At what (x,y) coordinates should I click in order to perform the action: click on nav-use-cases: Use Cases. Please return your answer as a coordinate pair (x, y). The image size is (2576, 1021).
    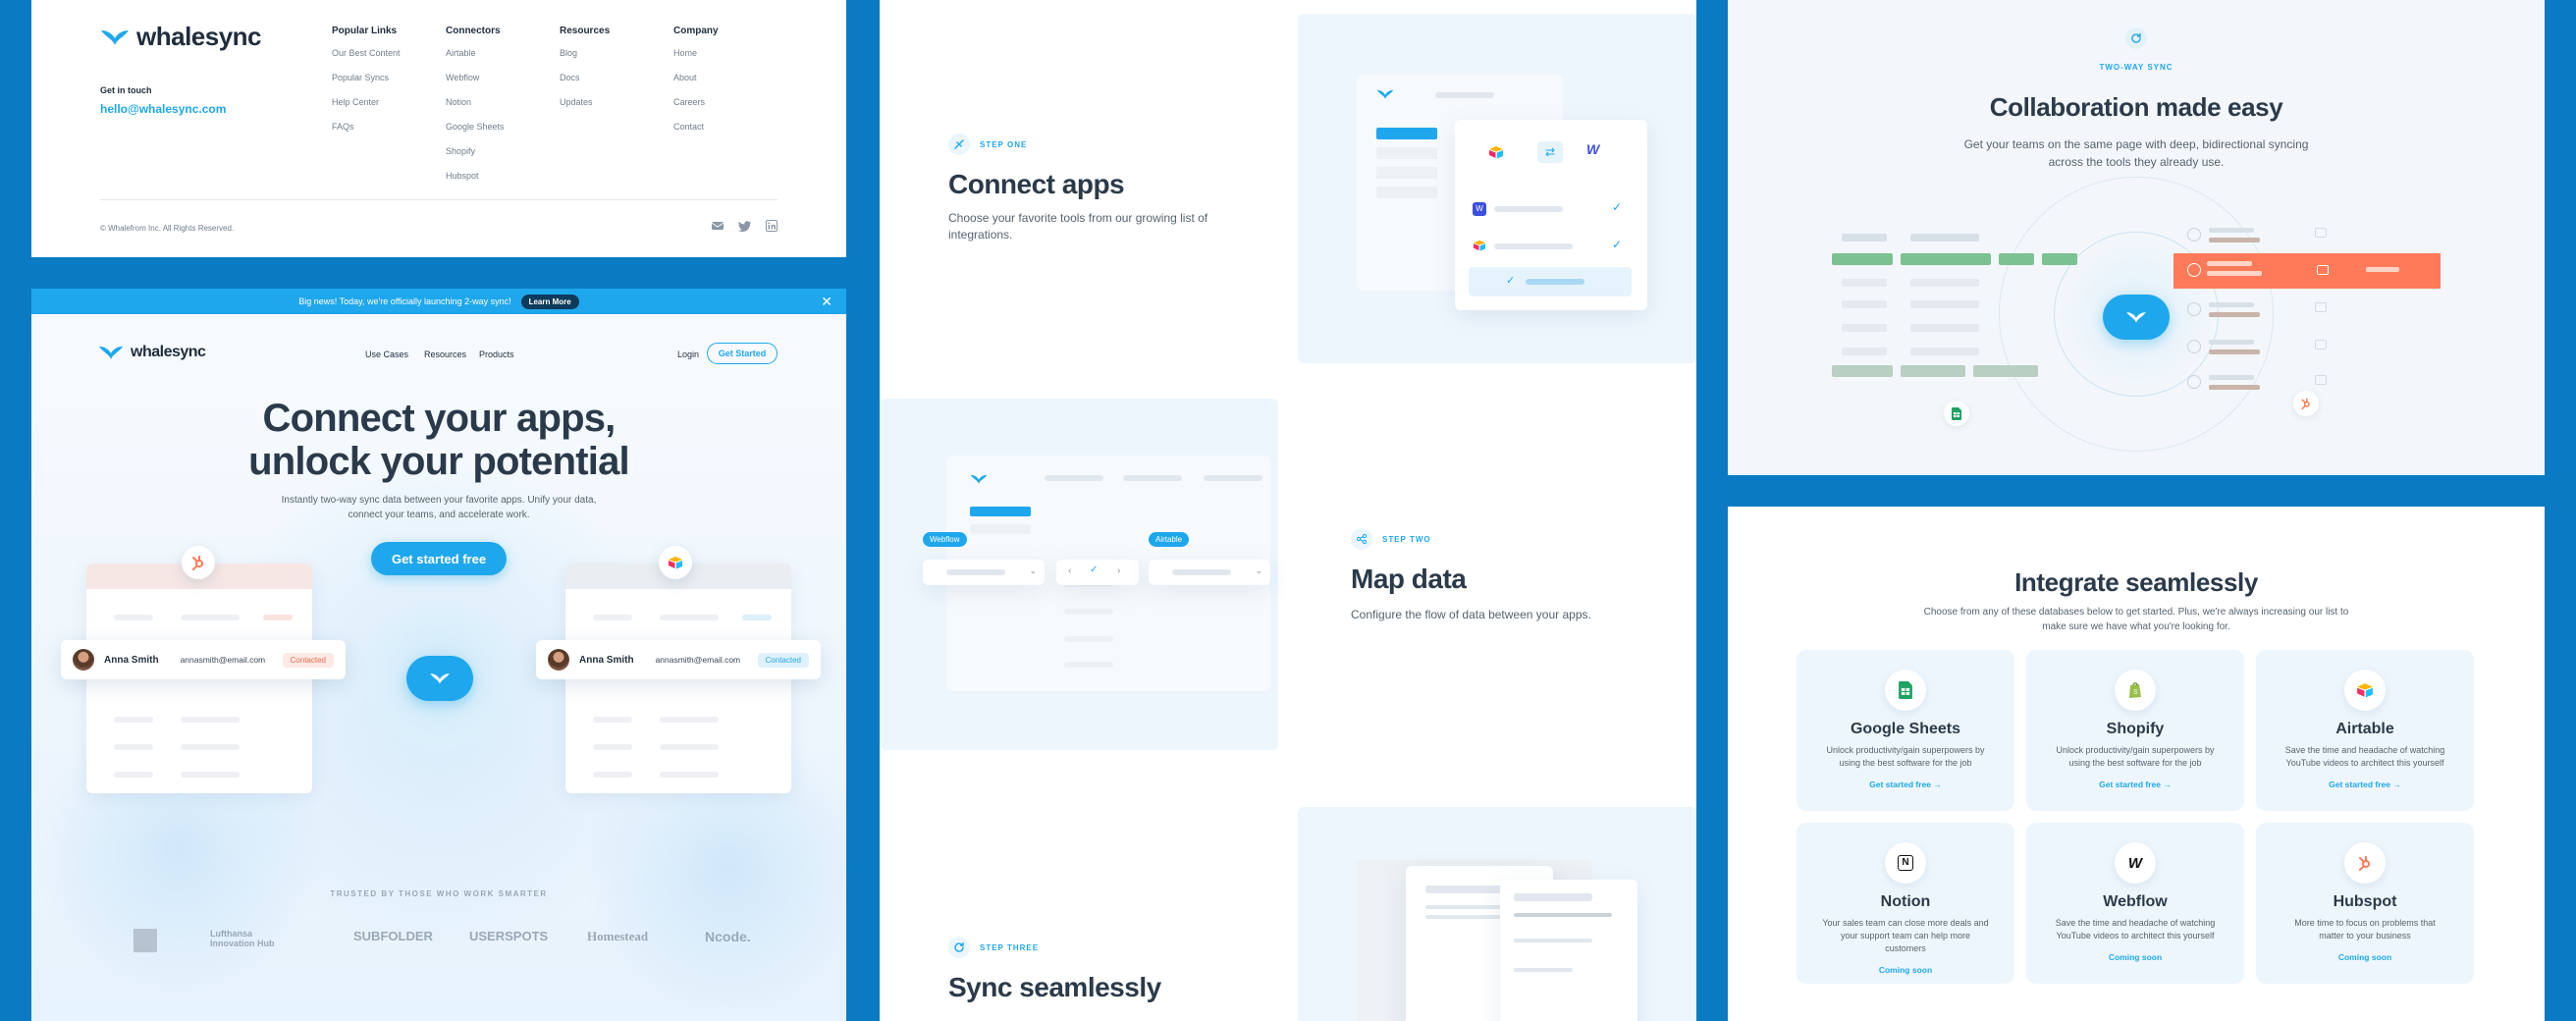
    Looking at the image, I should click on (386, 354).